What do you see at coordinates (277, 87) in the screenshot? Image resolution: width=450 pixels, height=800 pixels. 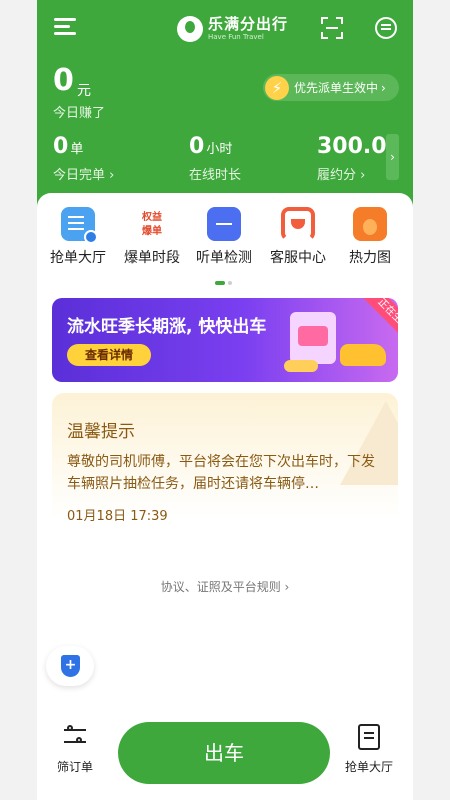 I see `lightning-icon: ⚡` at bounding box center [277, 87].